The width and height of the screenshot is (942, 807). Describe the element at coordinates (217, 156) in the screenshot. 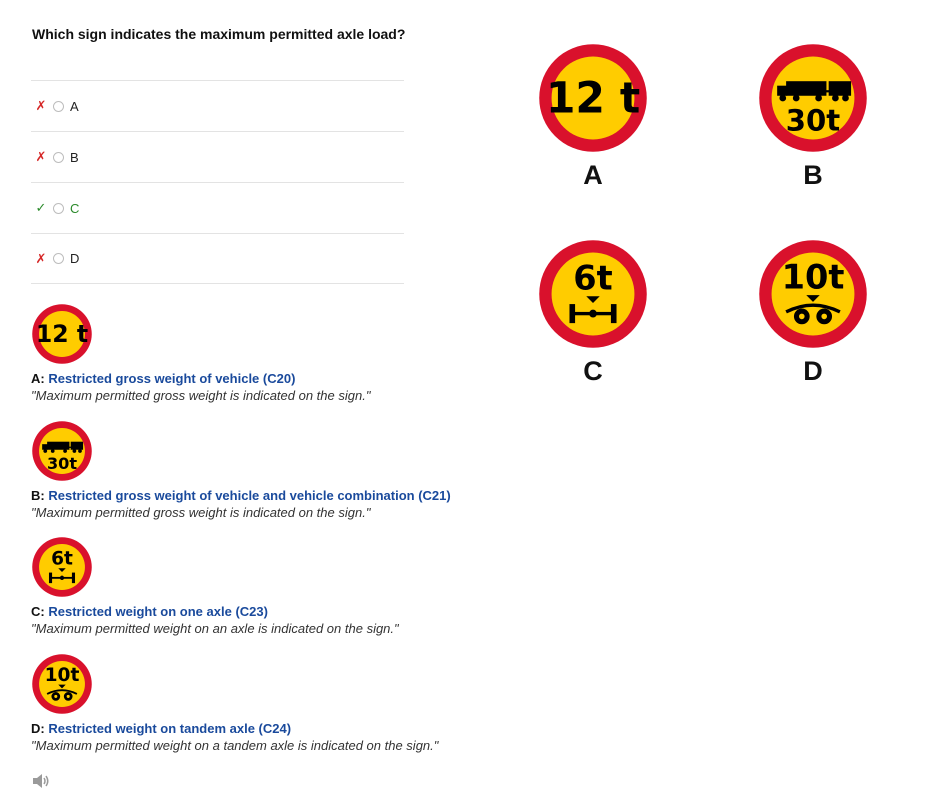

I see `answer-option-b: ✗ B` at that location.